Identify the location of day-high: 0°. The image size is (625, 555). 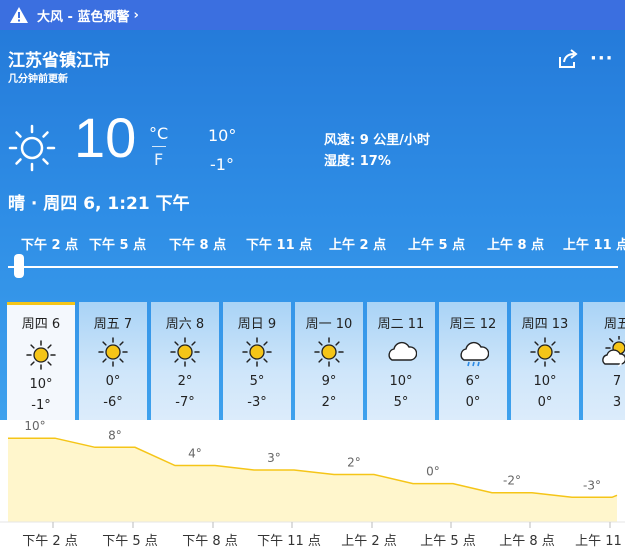
(113, 381).